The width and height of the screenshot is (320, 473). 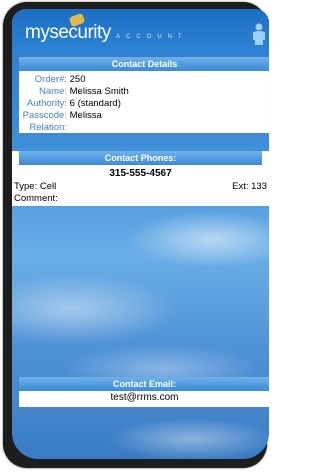 What do you see at coordinates (77, 79) in the screenshot?
I see `detail-value: 250` at bounding box center [77, 79].